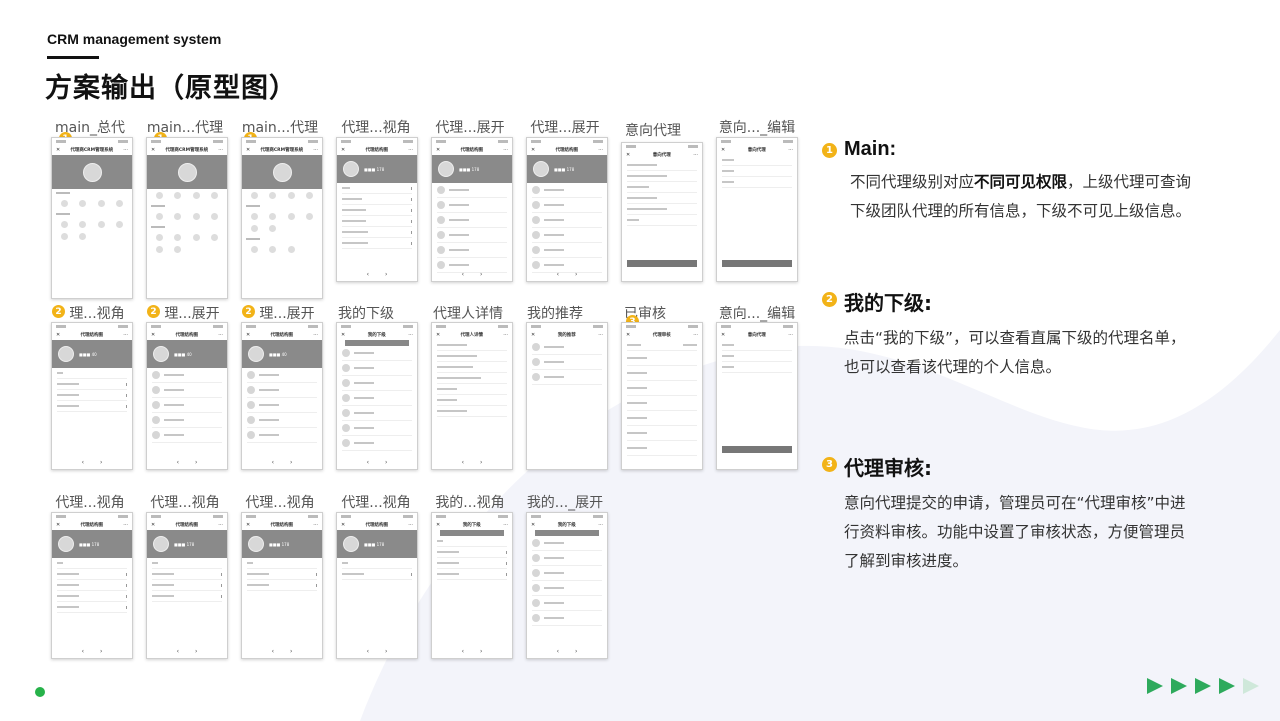  What do you see at coordinates (377, 209) in the screenshot?
I see `phone-agent-view: ✕ 代理结构图 ··· ■■■ 178 ‹ ›` at bounding box center [377, 209].